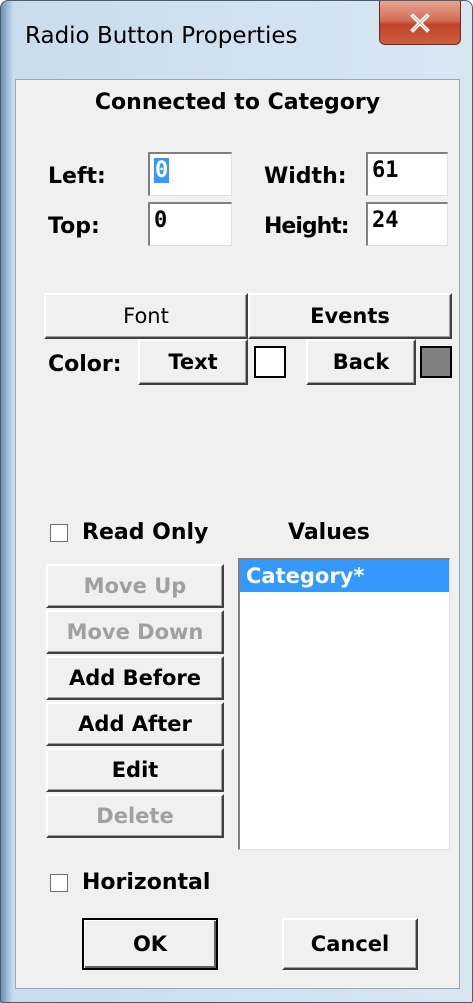 The width and height of the screenshot is (473, 1003). What do you see at coordinates (85, 364) in the screenshot?
I see `color-label: Color:` at bounding box center [85, 364].